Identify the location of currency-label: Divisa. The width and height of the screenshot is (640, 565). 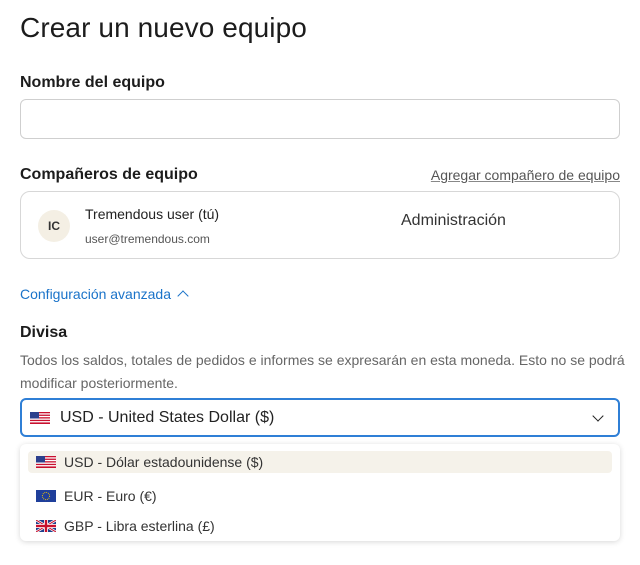
(44, 332).